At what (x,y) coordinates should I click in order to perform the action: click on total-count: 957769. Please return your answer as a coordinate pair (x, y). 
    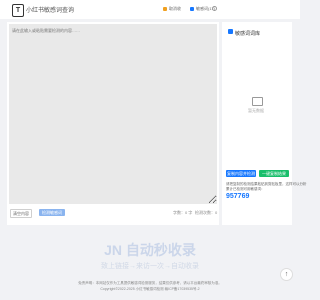
    Looking at the image, I should click on (238, 196).